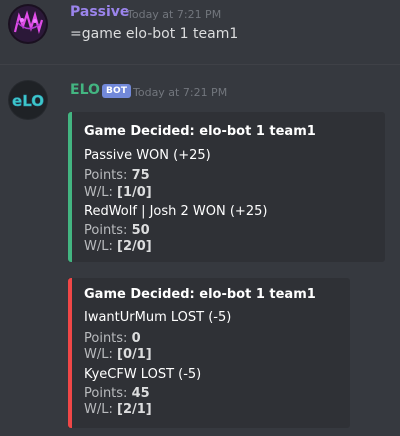  I want to click on bot-badge: BOT, so click(117, 91).